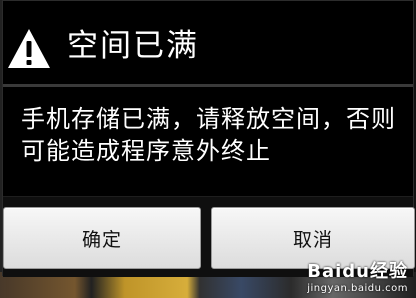 Image resolution: width=416 pixels, height=298 pixels. I want to click on baidu-watermark: Baidu经验 jingyan.baidu.com, so click(357, 275).